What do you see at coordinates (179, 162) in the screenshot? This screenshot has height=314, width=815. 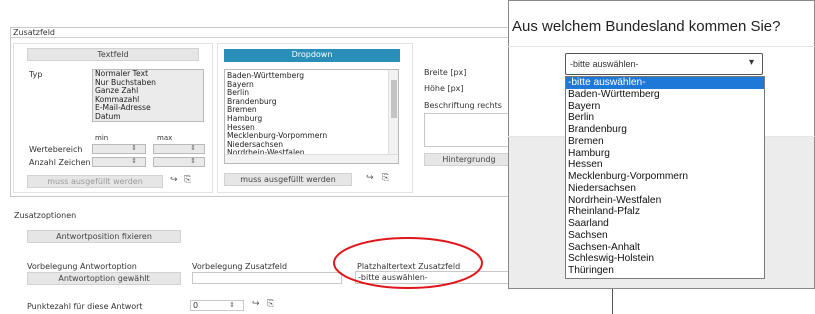 I see `anzahl-zeichen-max-input: ⇕` at bounding box center [179, 162].